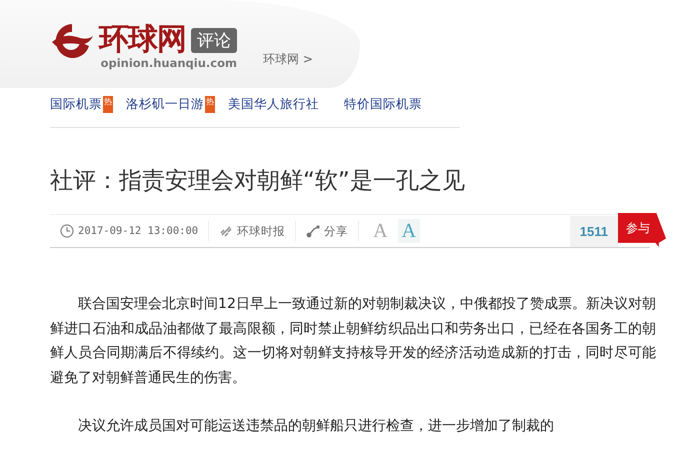  Describe the element at coordinates (168, 63) in the screenshot. I see `site-domain: opinion.huanqiu.com` at that location.